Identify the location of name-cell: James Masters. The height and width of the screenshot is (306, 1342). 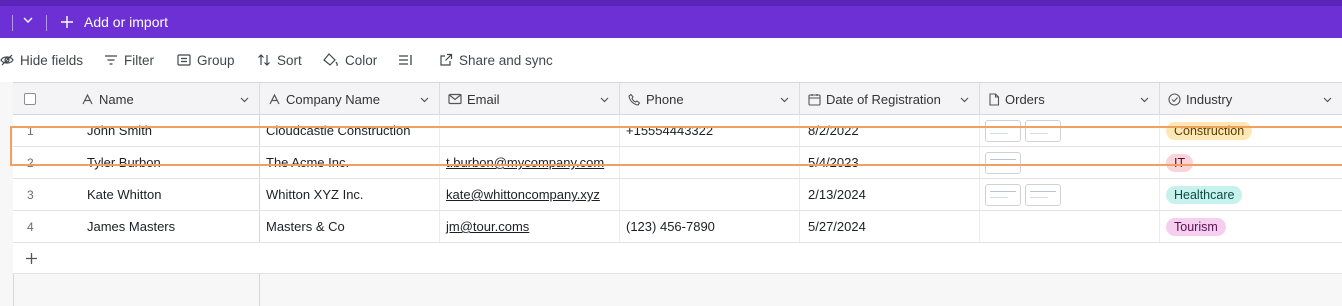
(166, 226).